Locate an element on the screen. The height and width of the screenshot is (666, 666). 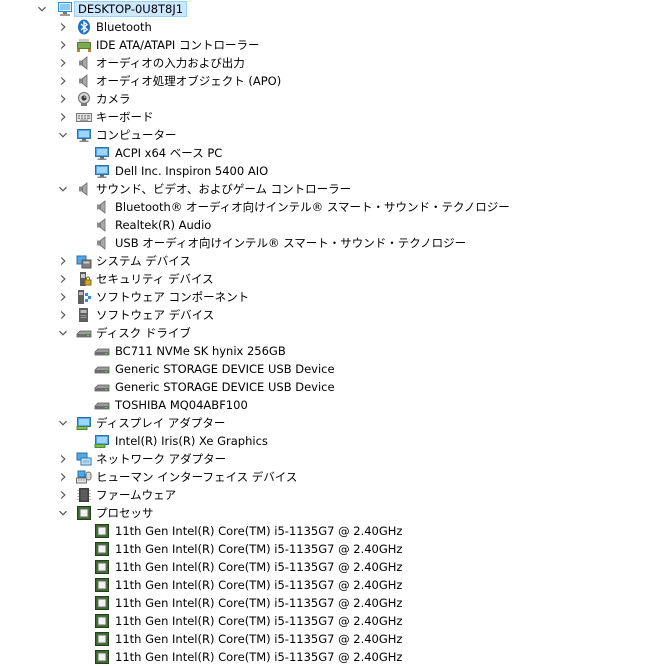
tree-category-item: プロセッサ is located at coordinates (333, 513).